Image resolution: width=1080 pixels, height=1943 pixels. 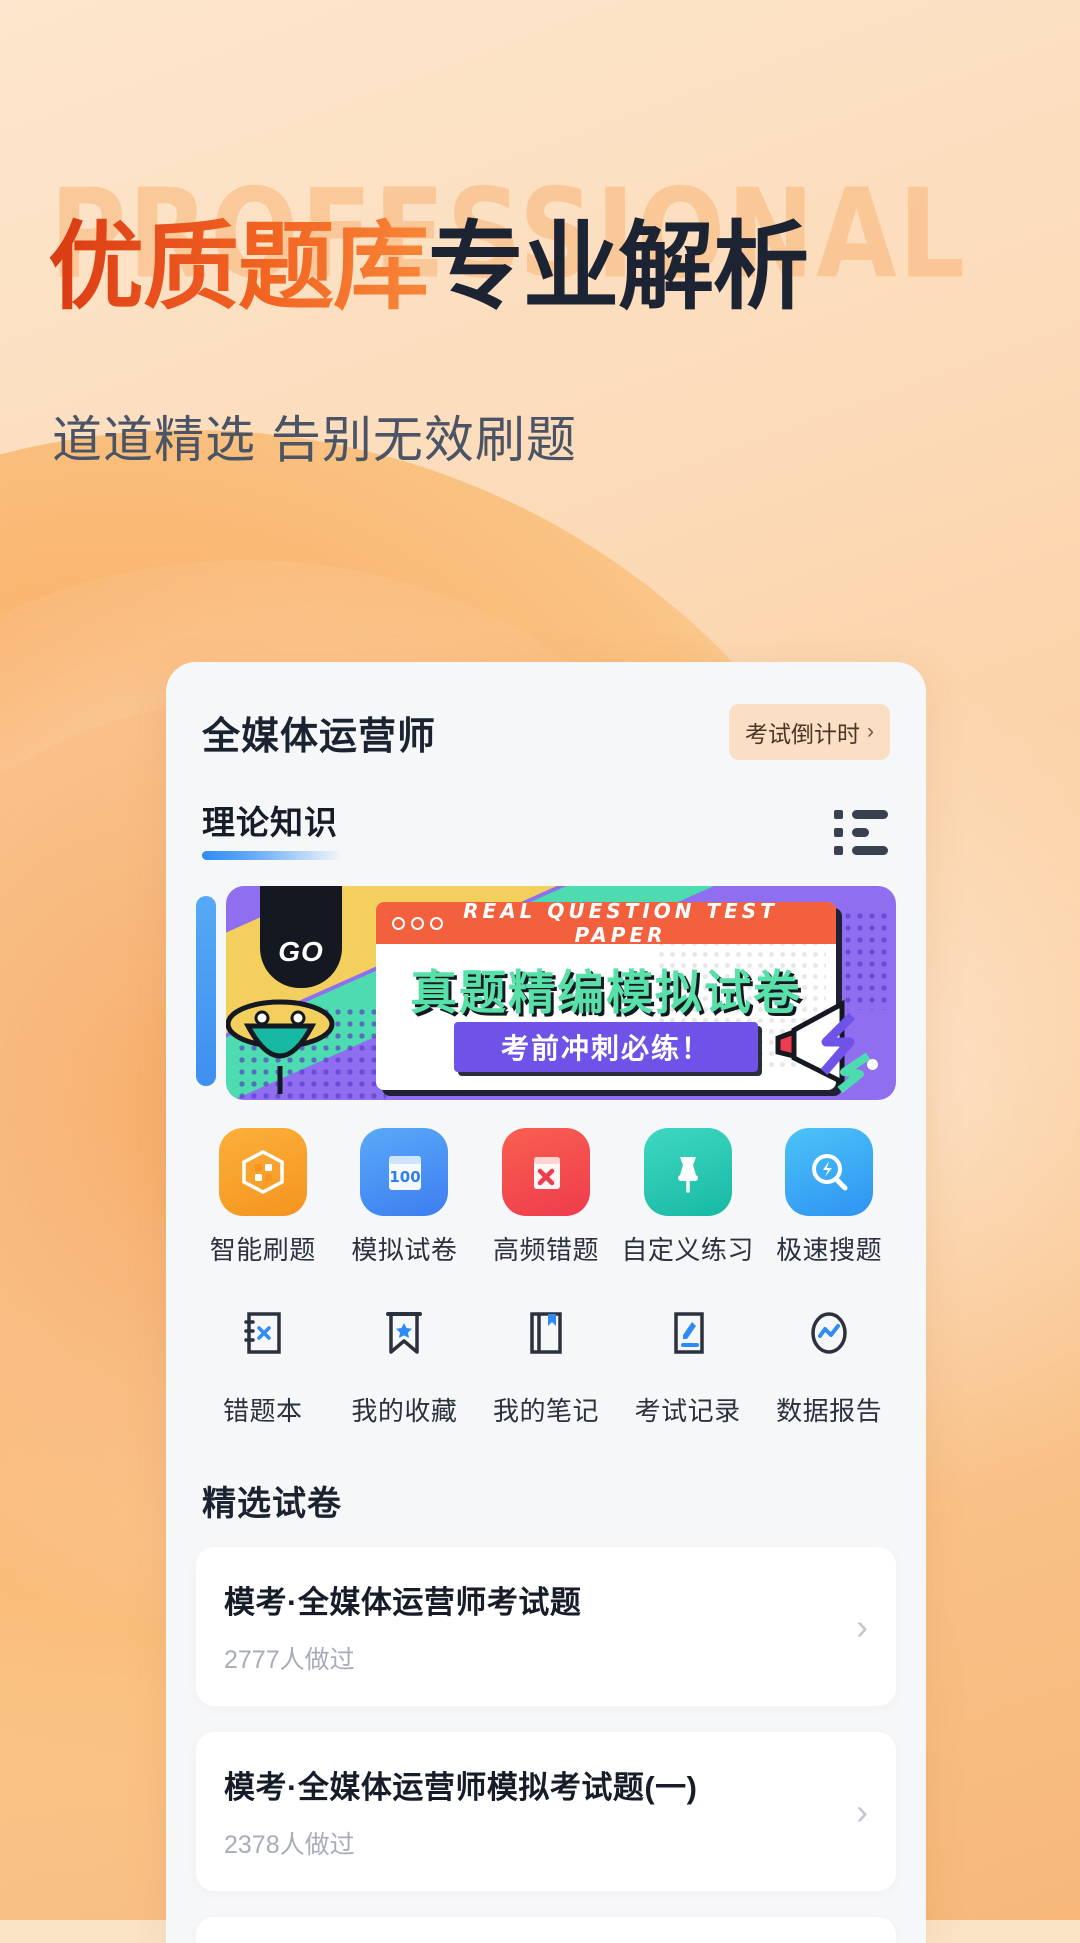 I want to click on quick-action-label: 高频错题, so click(x=545, y=1250).